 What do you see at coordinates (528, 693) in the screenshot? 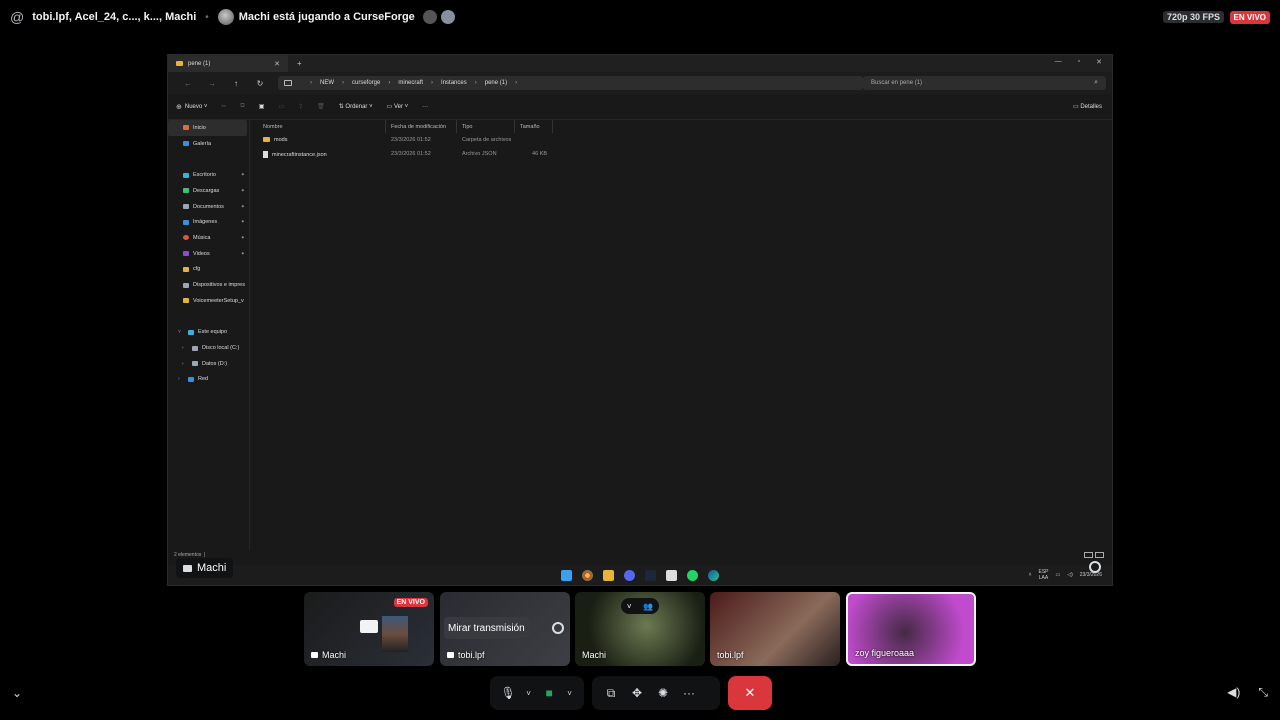
I see `mic-options-chevron-icon: ˅` at bounding box center [528, 693].